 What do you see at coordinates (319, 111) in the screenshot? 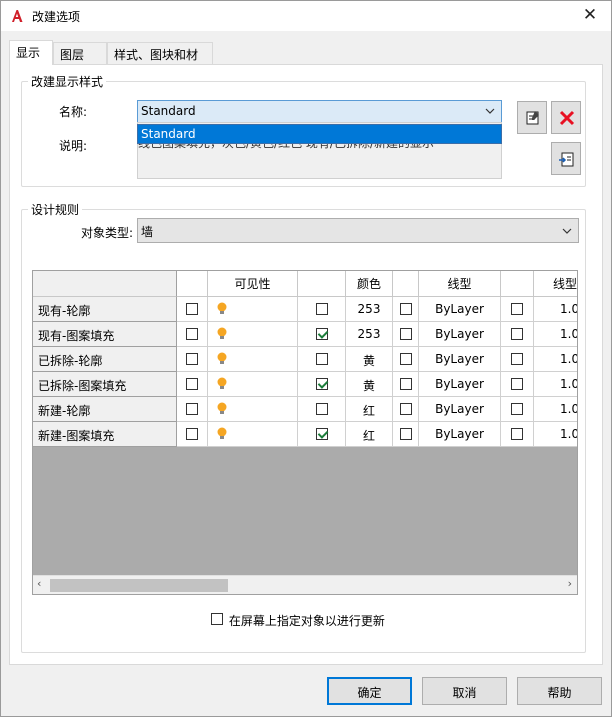
I see `style-name-select: Standard` at bounding box center [319, 111].